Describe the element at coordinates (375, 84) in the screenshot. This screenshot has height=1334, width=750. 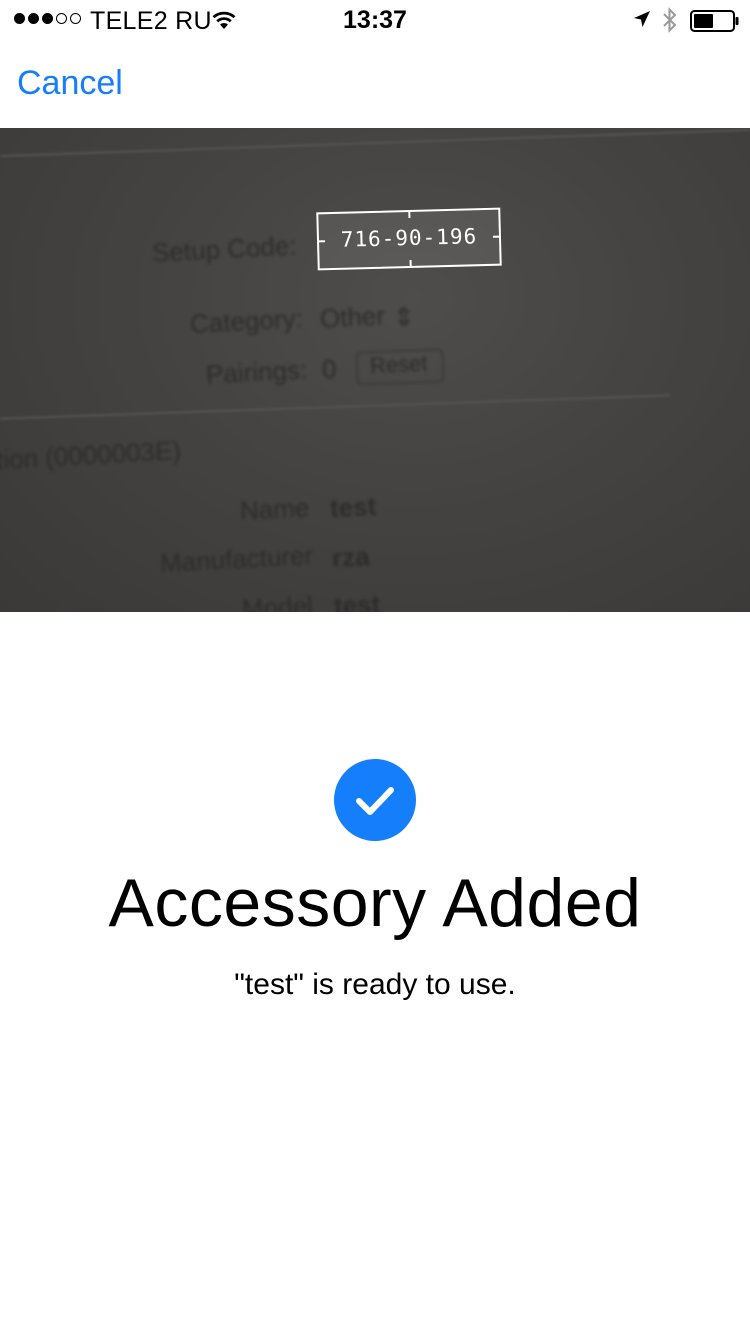
I see `navigation-bar: Cancel` at that location.